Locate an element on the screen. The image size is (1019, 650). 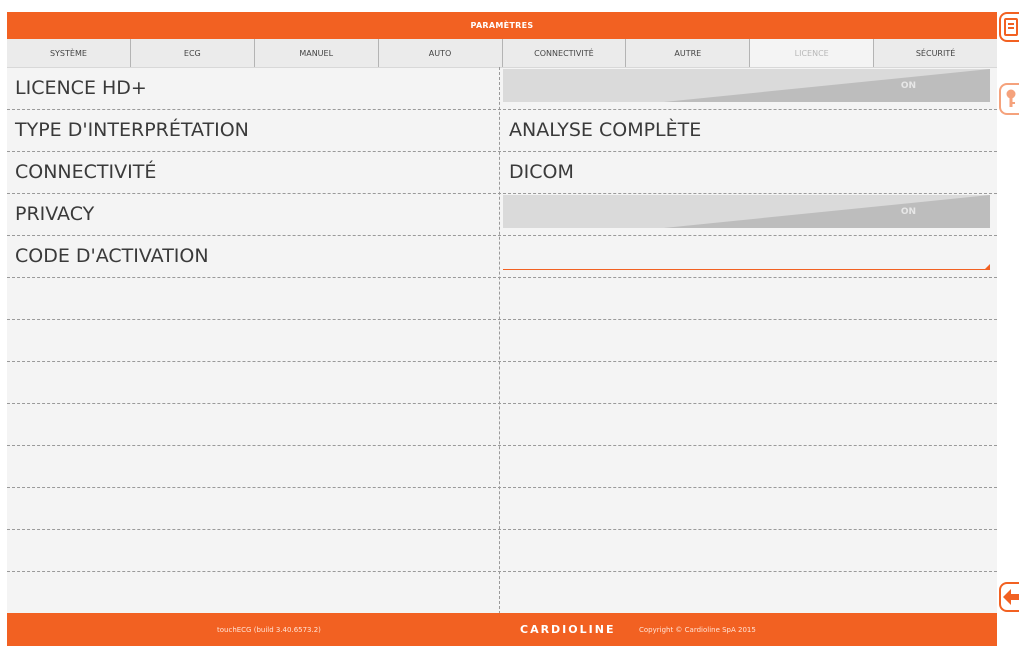
tab-licence: LICENCE is located at coordinates (812, 53).